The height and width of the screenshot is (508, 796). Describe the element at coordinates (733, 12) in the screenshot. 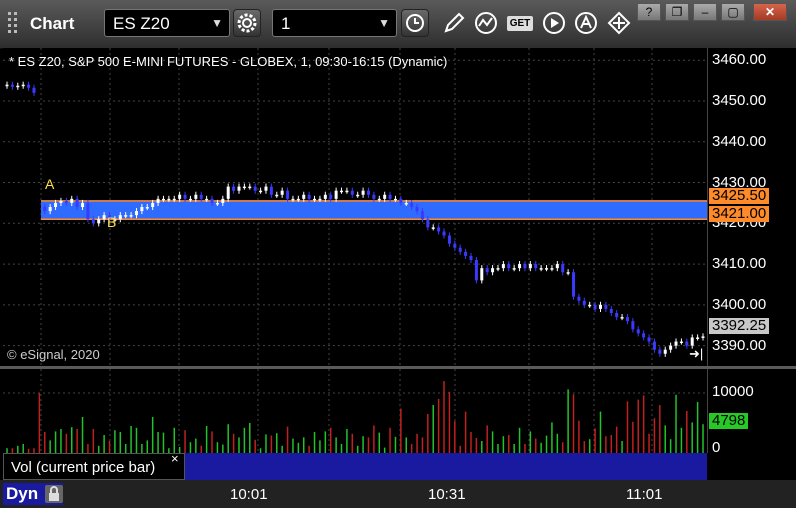

I see `maximize-button: ▢` at that location.